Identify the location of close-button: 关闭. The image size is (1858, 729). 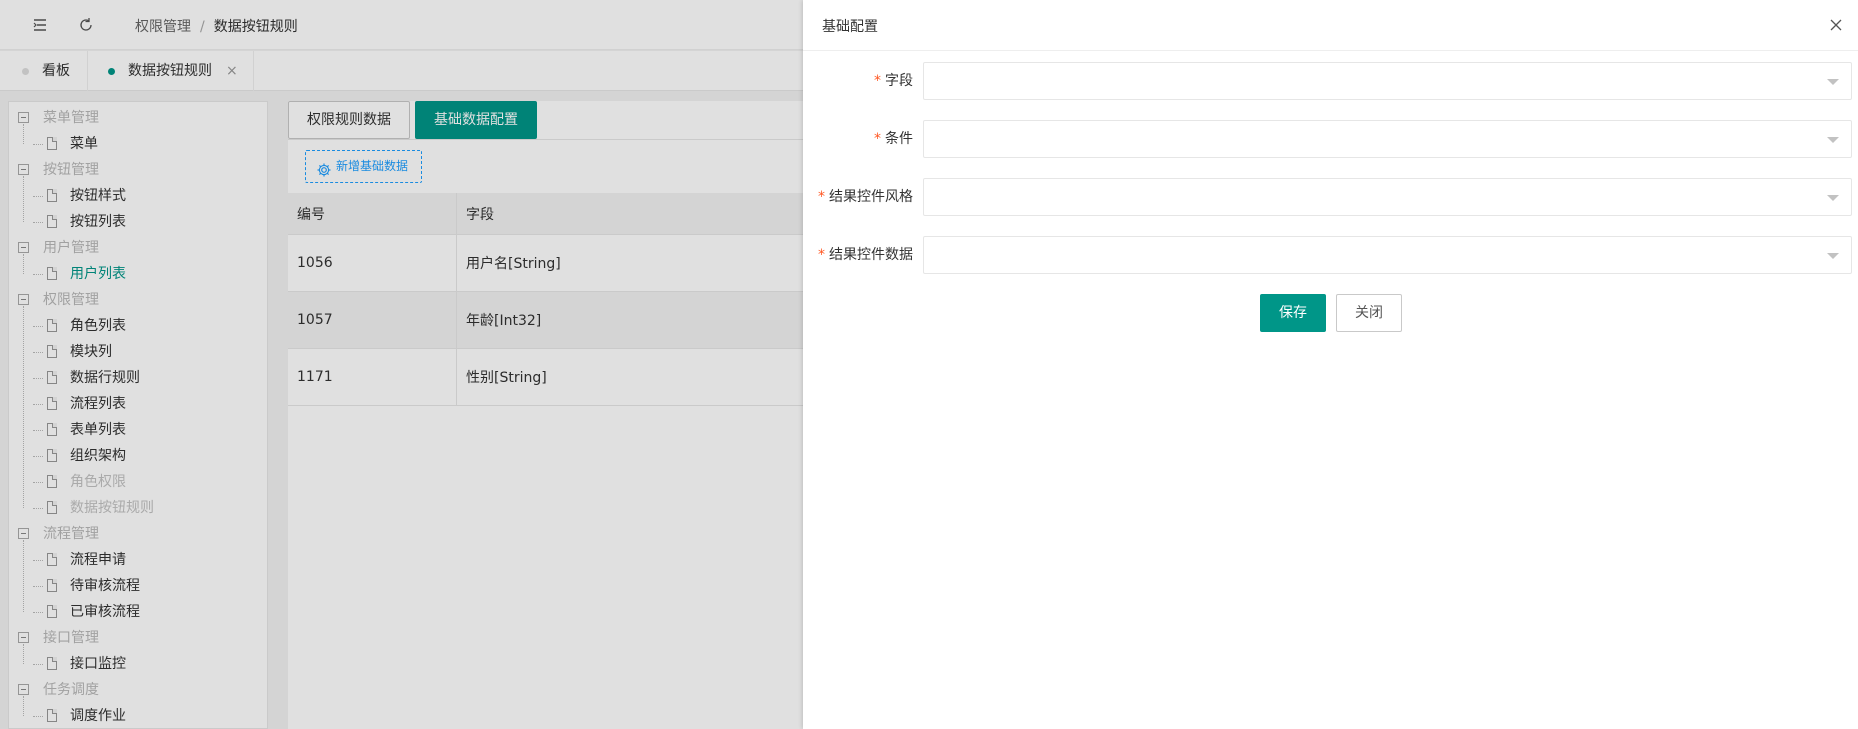
(1369, 313).